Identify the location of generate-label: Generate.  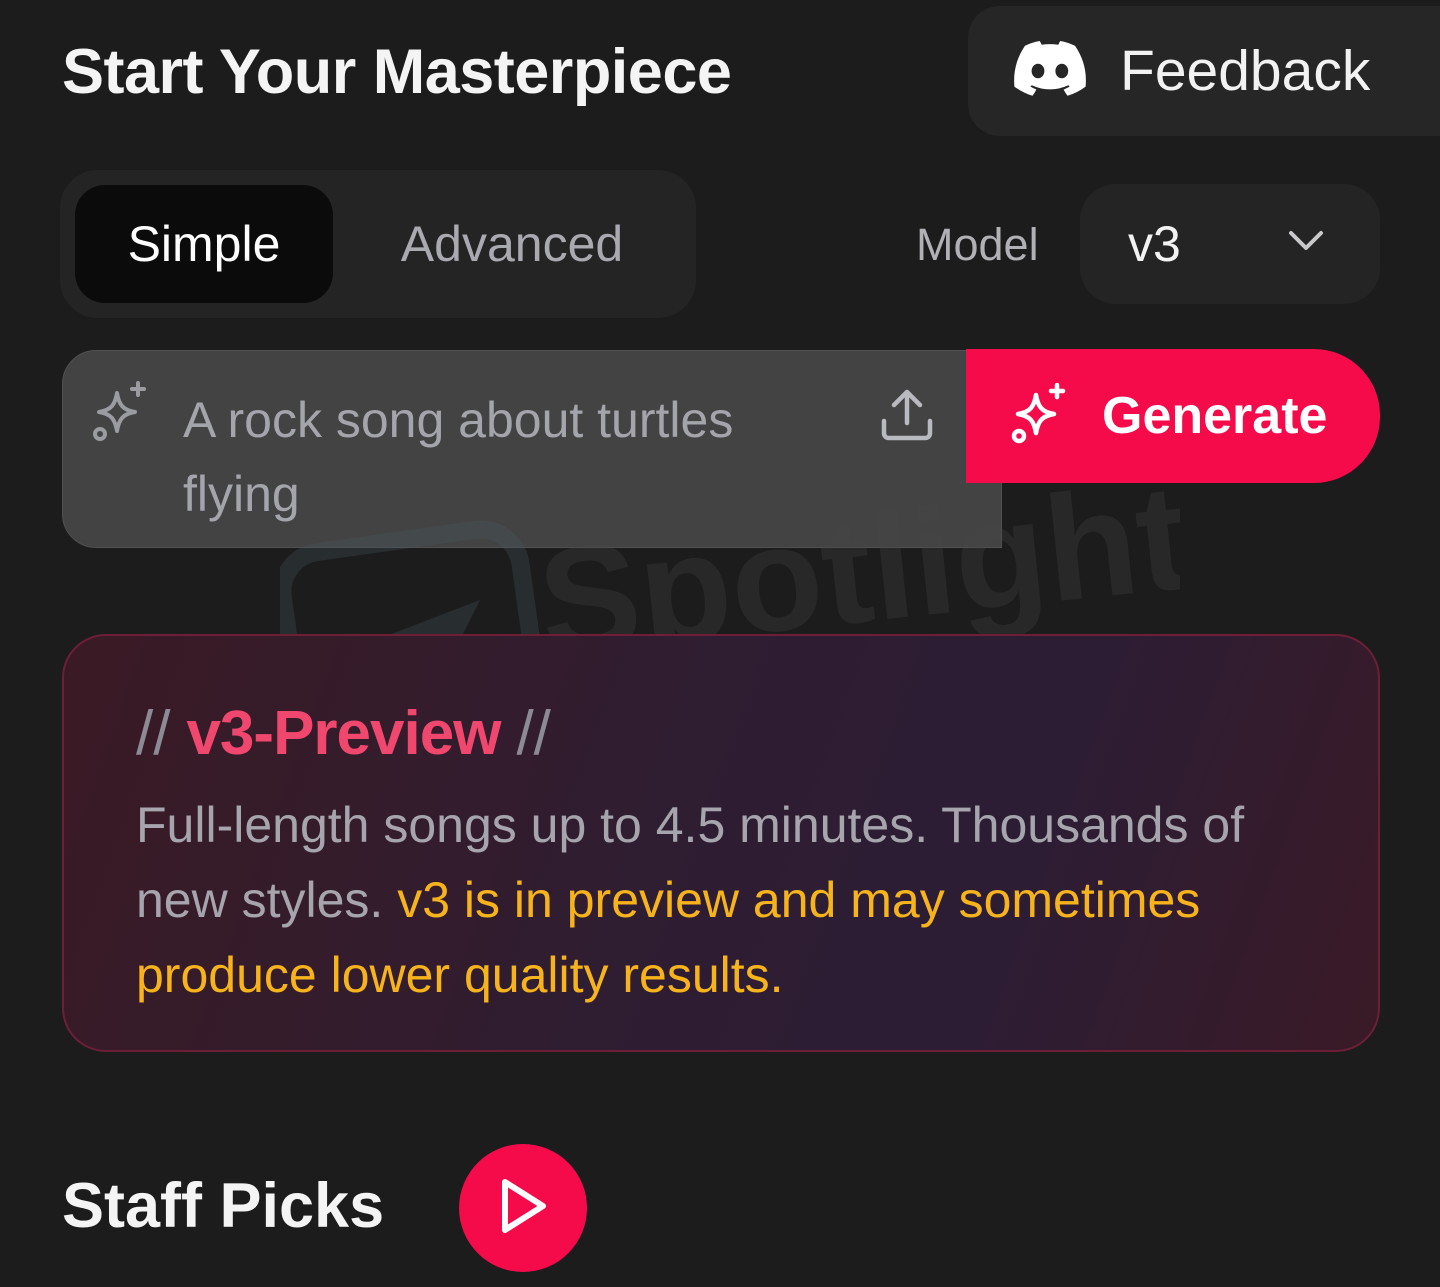
(1215, 416).